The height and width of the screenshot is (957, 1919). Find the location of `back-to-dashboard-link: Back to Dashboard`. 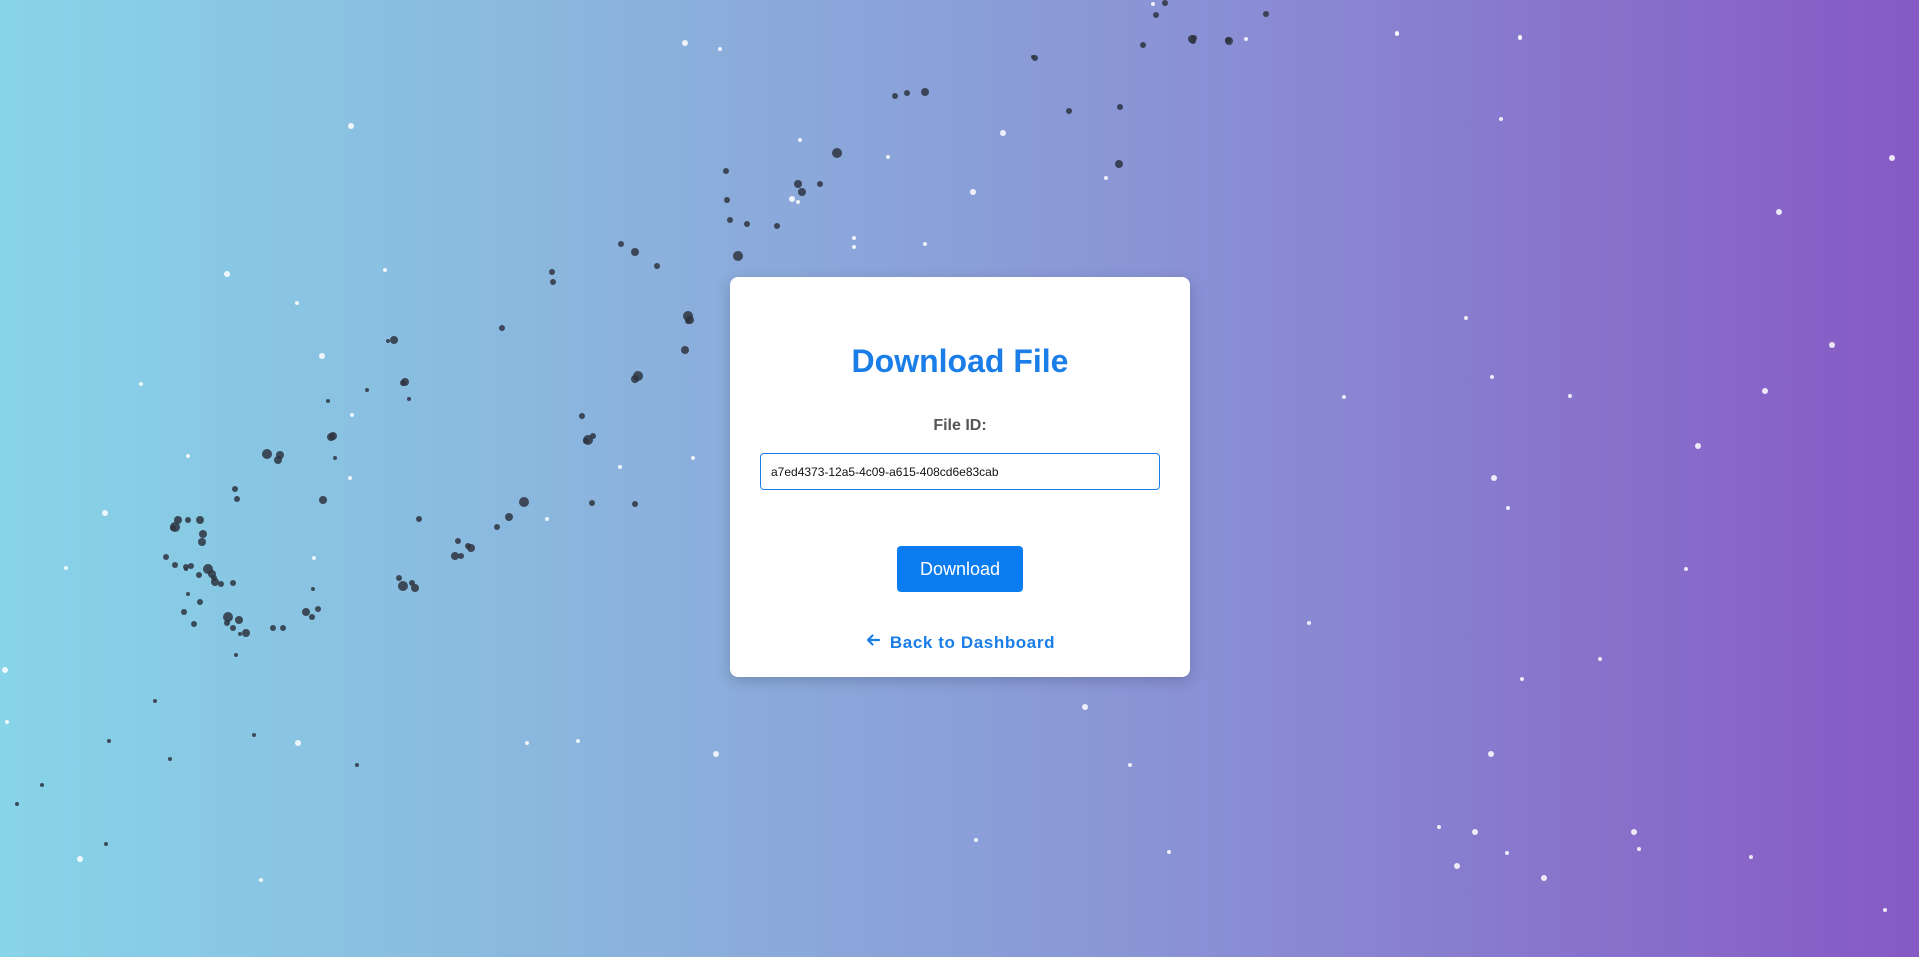

back-to-dashboard-link: Back to Dashboard is located at coordinates (960, 642).